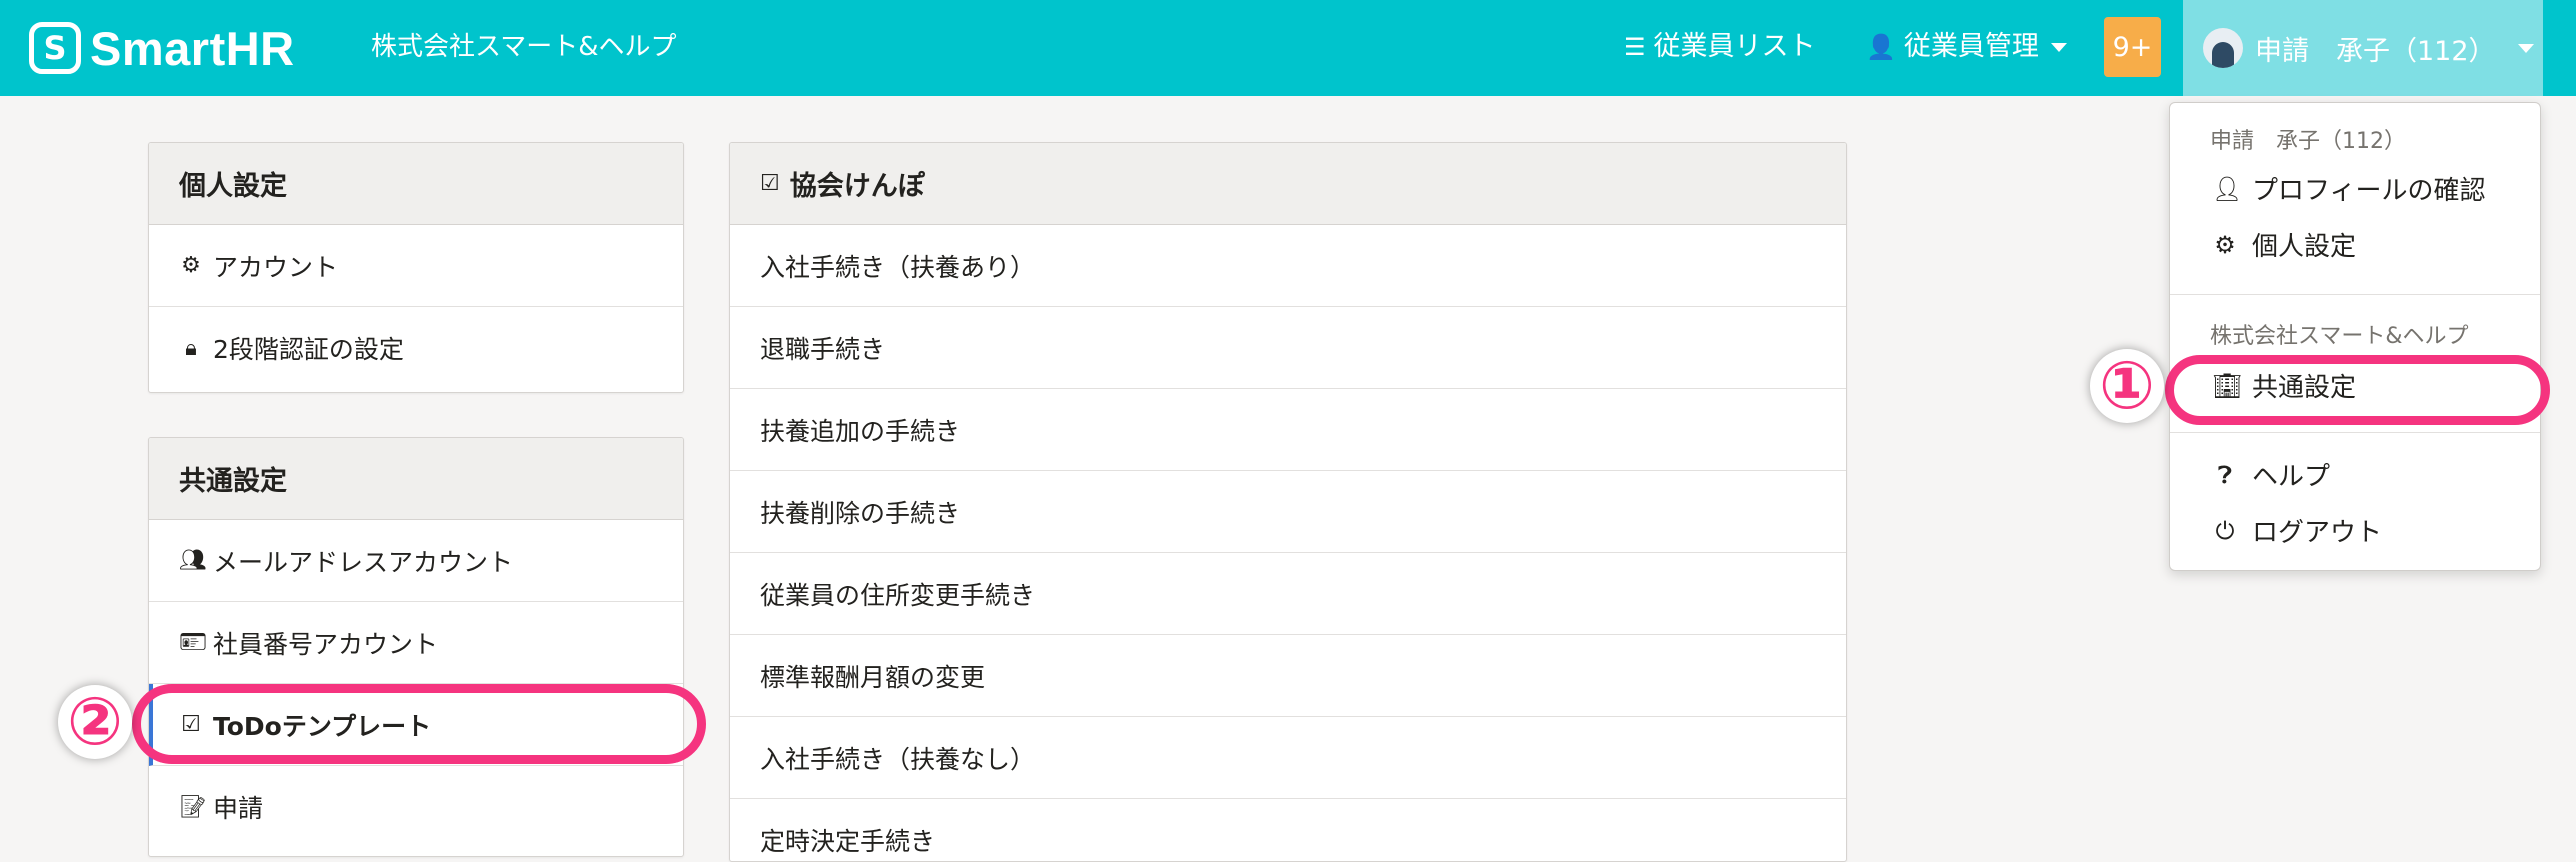 This screenshot has width=2576, height=862. What do you see at coordinates (2369, 191) in the screenshot?
I see `menu-item-label: プロフィールの確認` at bounding box center [2369, 191].